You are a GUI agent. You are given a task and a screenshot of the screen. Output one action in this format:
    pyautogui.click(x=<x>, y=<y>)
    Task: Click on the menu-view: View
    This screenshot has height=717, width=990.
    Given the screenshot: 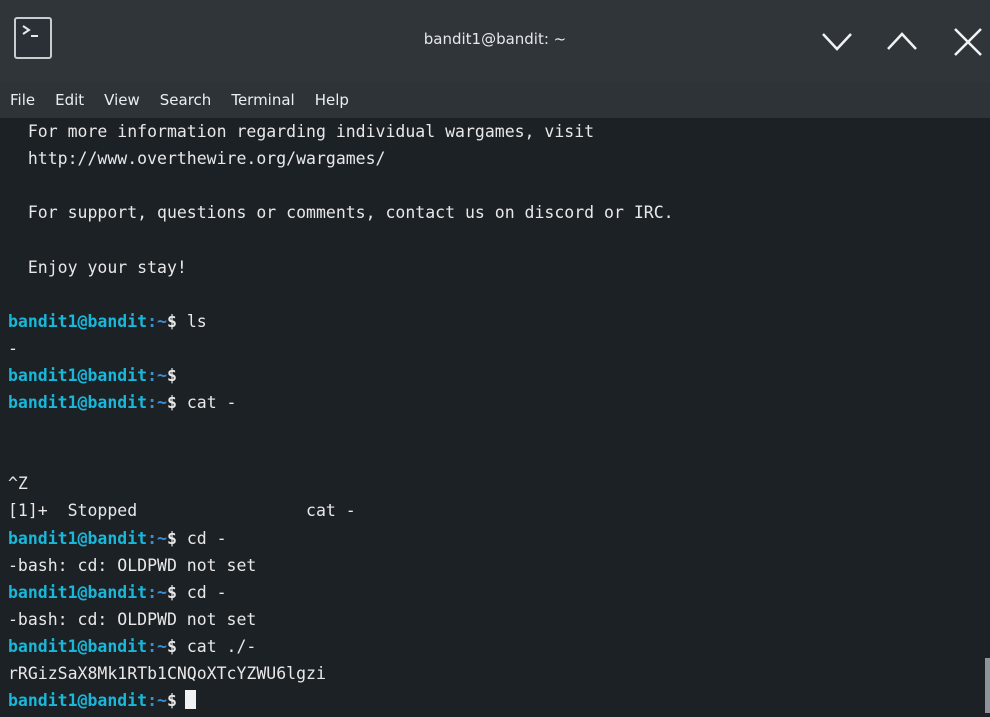 What is the action you would take?
    pyautogui.click(x=122, y=100)
    